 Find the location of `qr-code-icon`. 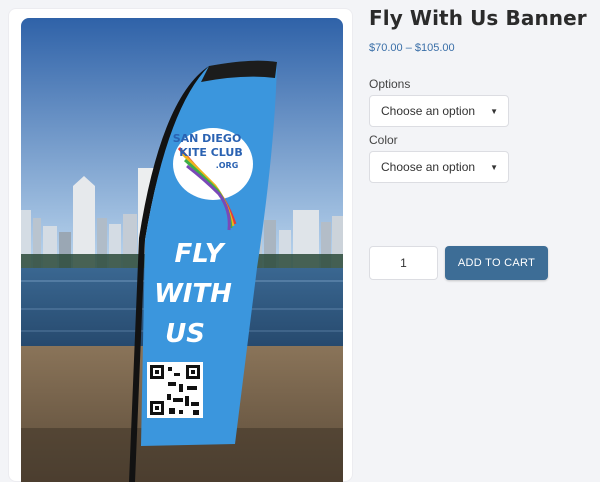

qr-code-icon is located at coordinates (175, 390).